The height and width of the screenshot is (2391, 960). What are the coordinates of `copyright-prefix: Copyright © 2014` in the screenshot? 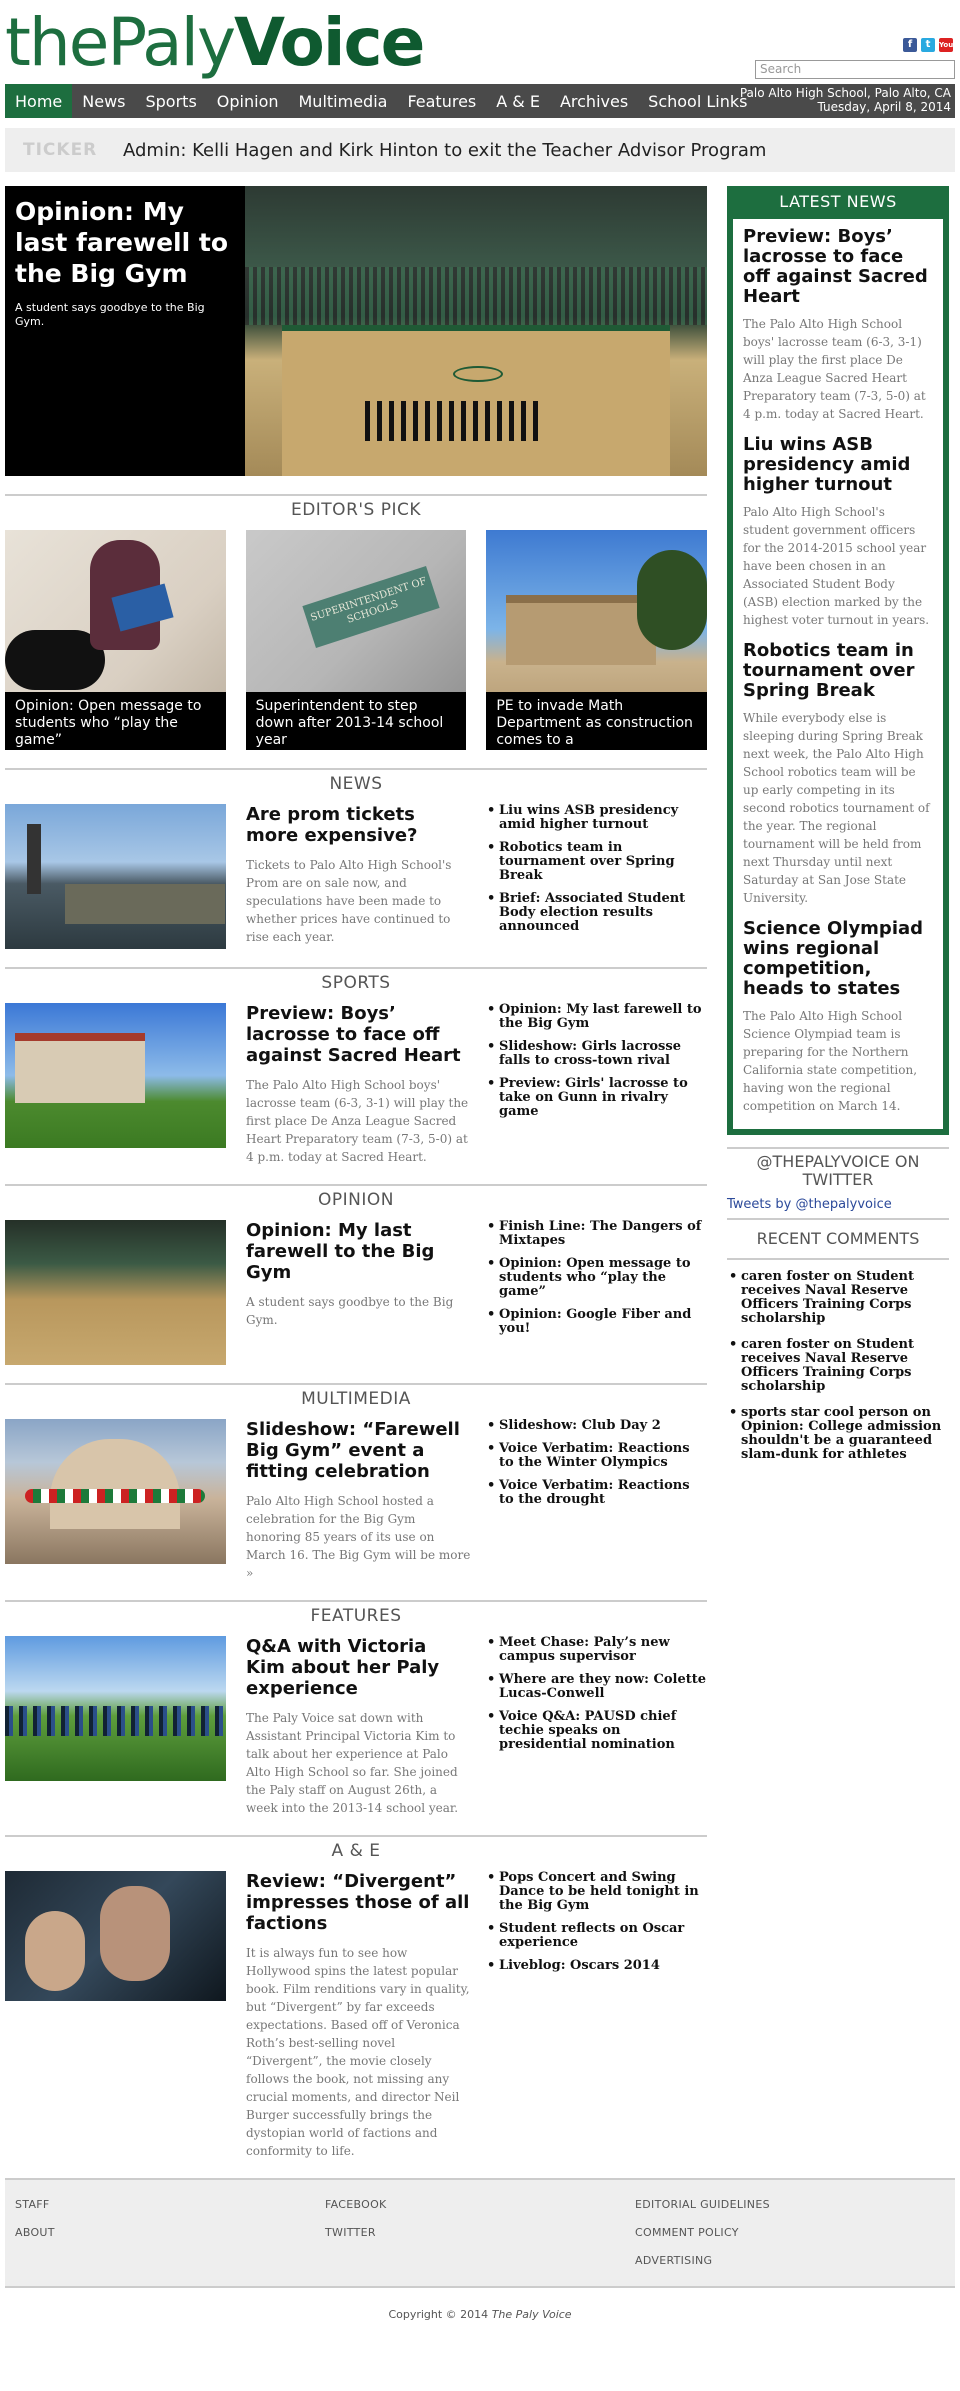 It's located at (438, 2314).